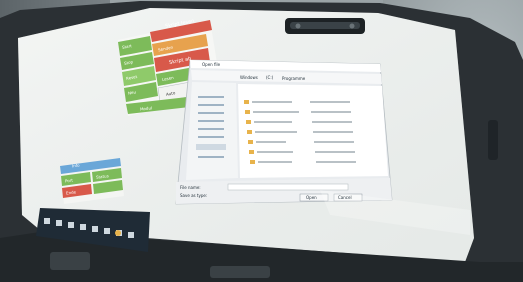 This screenshot has height=282, width=523. Describe the element at coordinates (70, 261) in the screenshot. I see `hinge-left` at that location.